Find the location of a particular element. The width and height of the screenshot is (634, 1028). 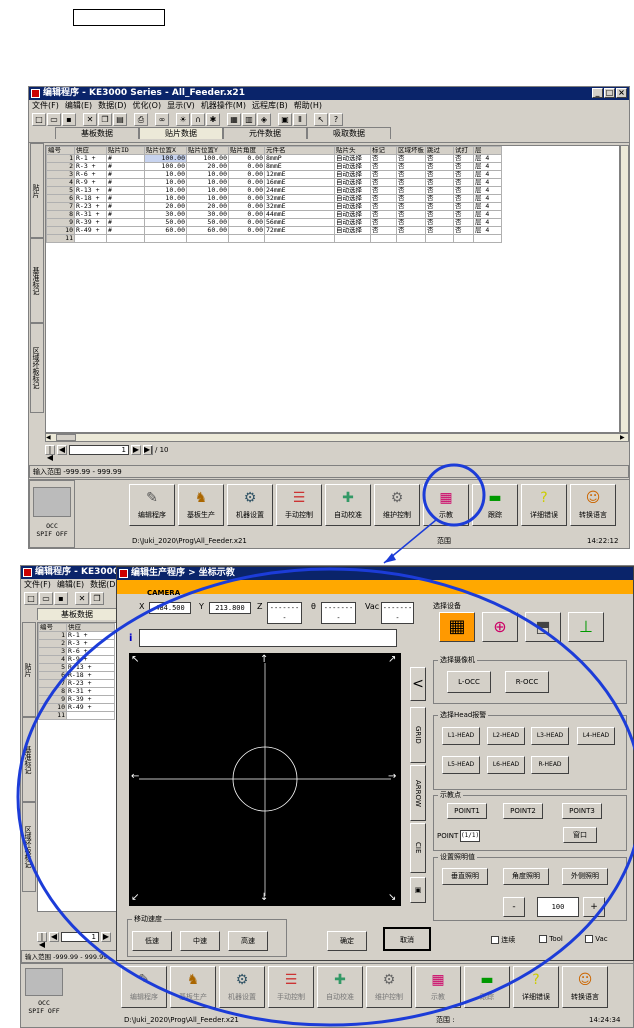

highlight-circle-small is located at coordinates (454, 495).